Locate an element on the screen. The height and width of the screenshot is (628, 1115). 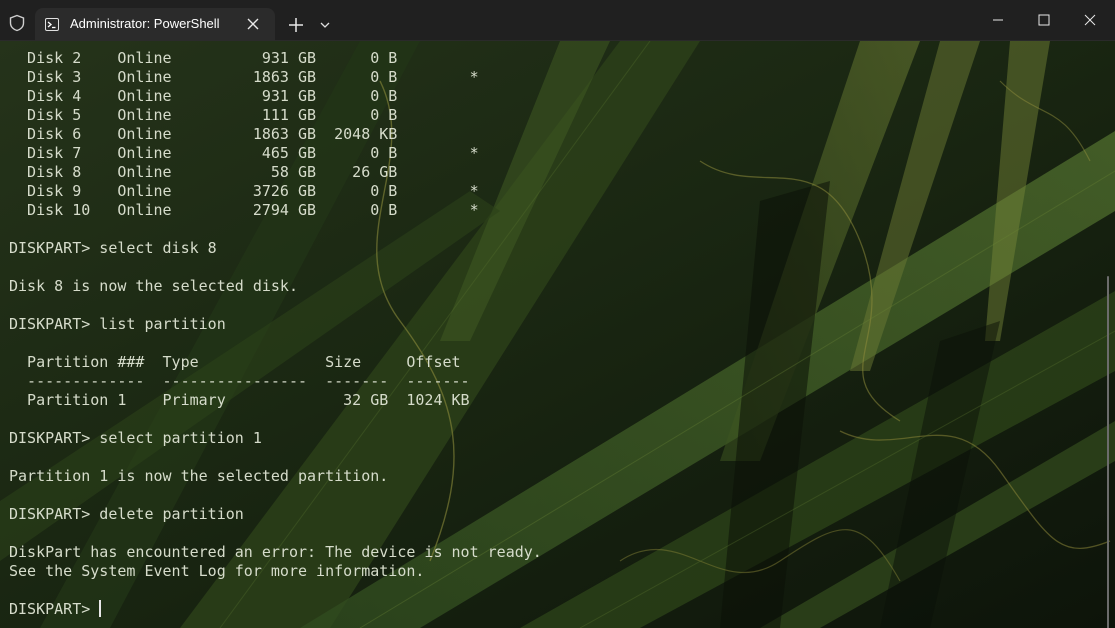
powershell-icon is located at coordinates (52, 24).